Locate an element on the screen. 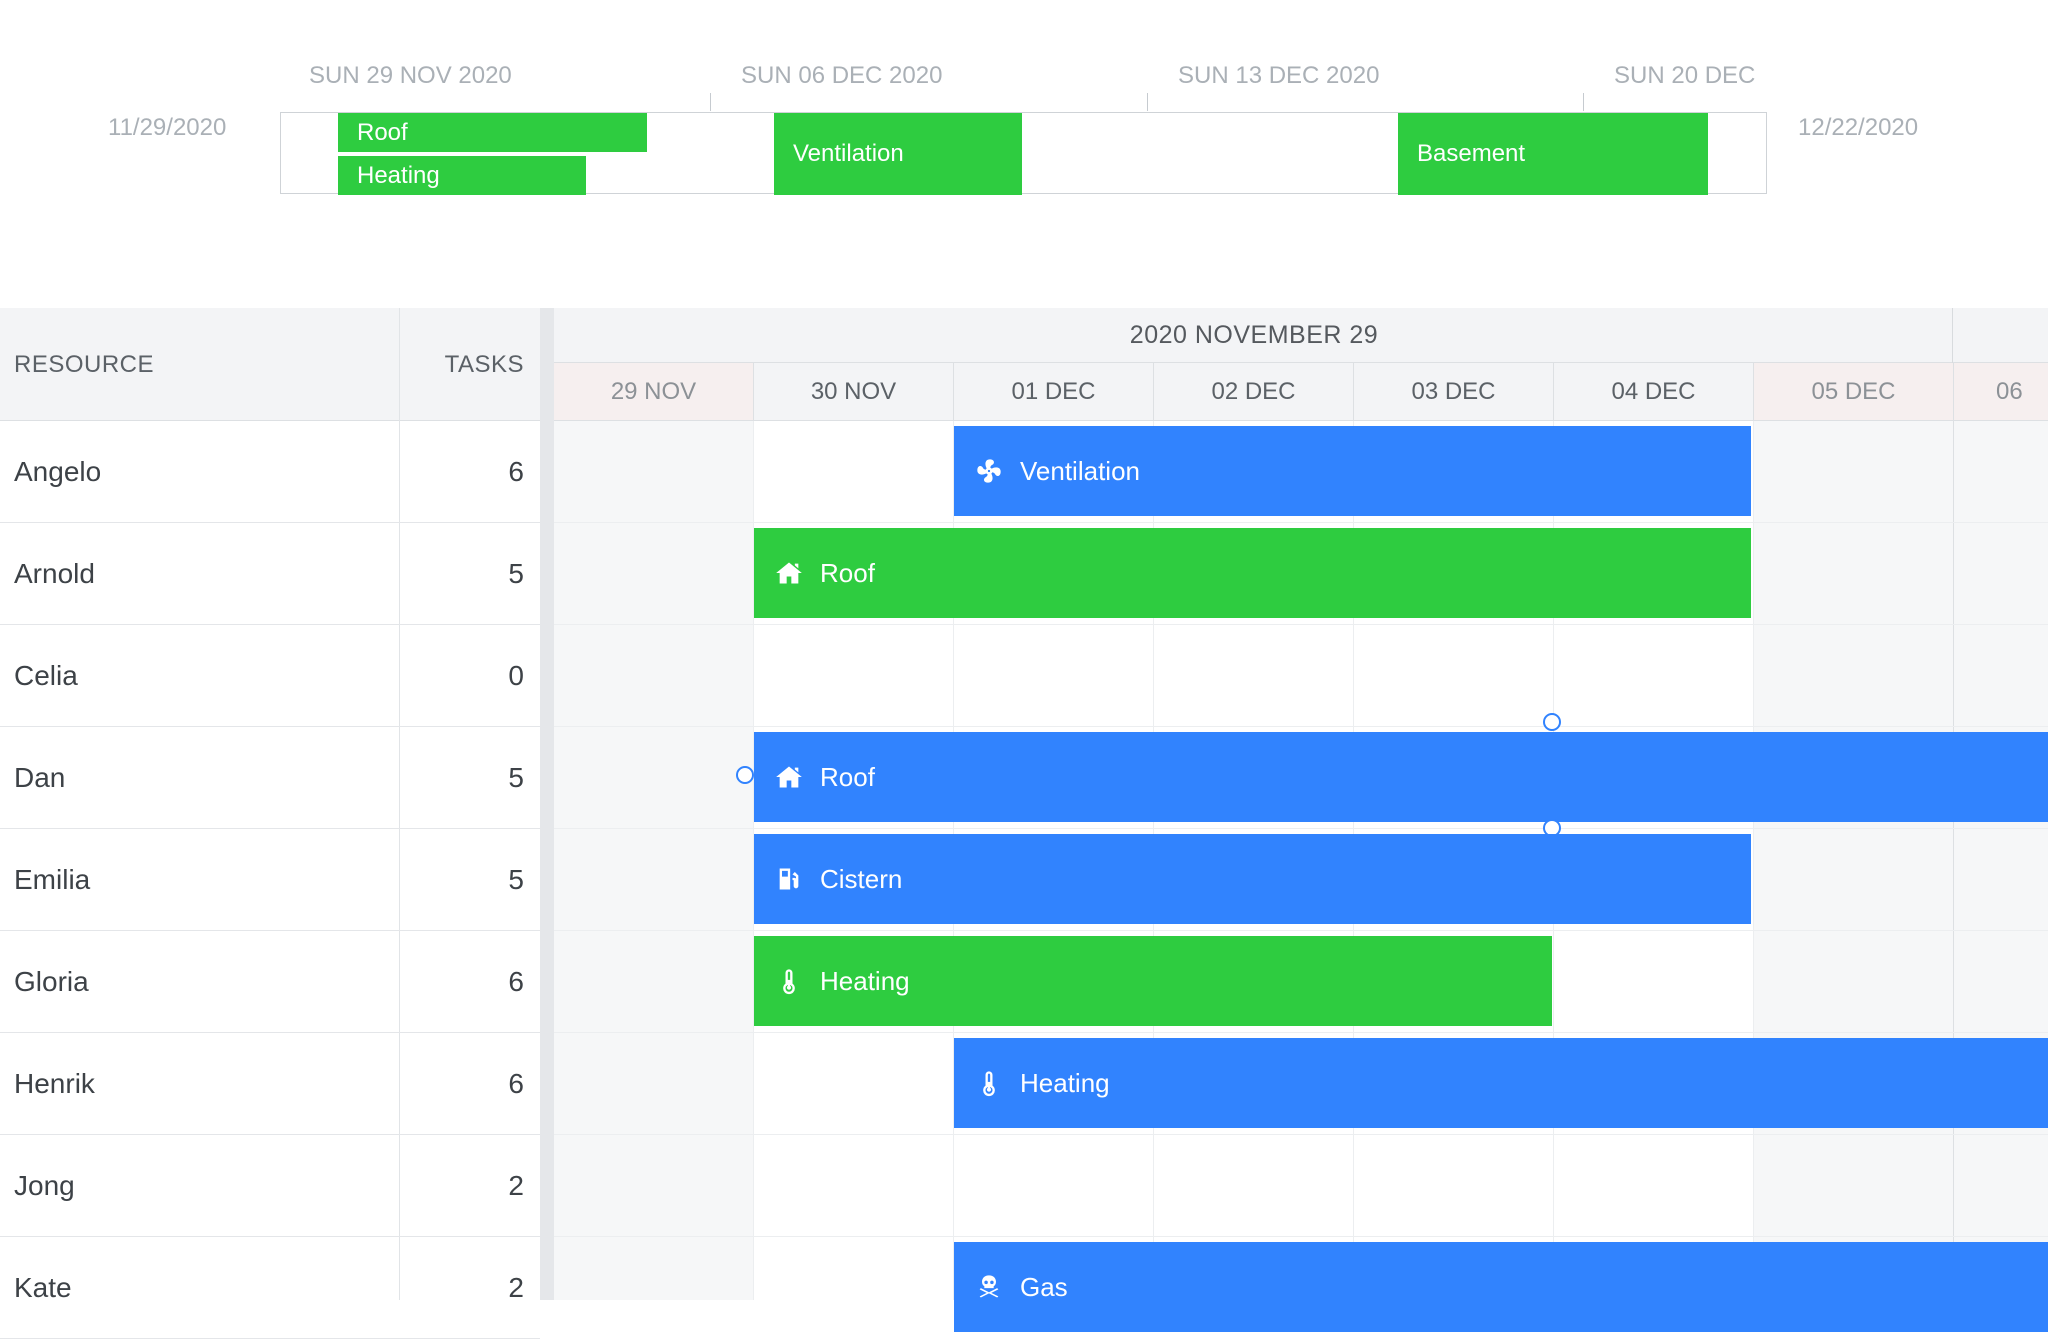 Image resolution: width=2048 pixels, height=1339 pixels. timeline-tick-label: SUN 20 DEC is located at coordinates (1685, 75).